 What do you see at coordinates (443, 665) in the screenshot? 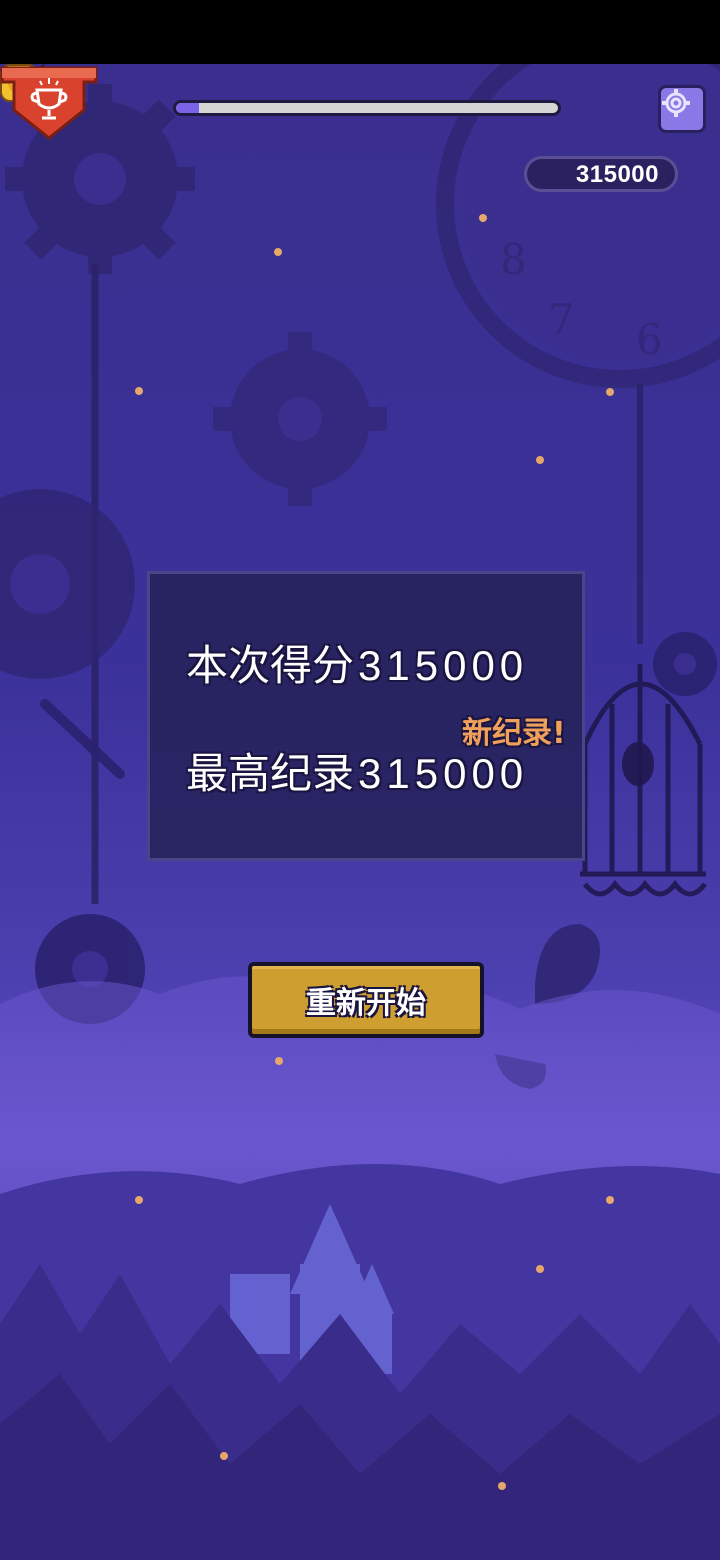
I see `current-score-value: 315000` at bounding box center [443, 665].